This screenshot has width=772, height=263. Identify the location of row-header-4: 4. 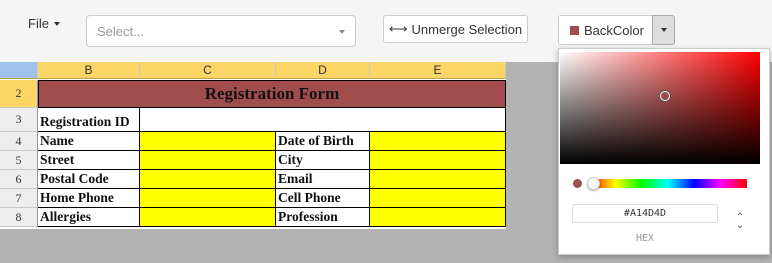
(19, 141).